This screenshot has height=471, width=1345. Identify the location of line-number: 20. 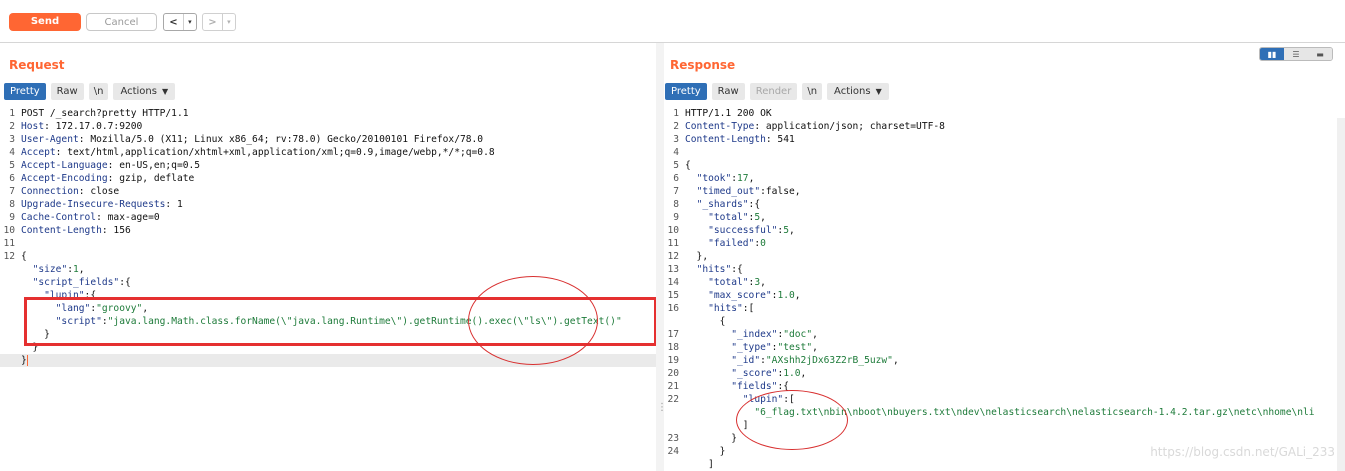
(673, 373).